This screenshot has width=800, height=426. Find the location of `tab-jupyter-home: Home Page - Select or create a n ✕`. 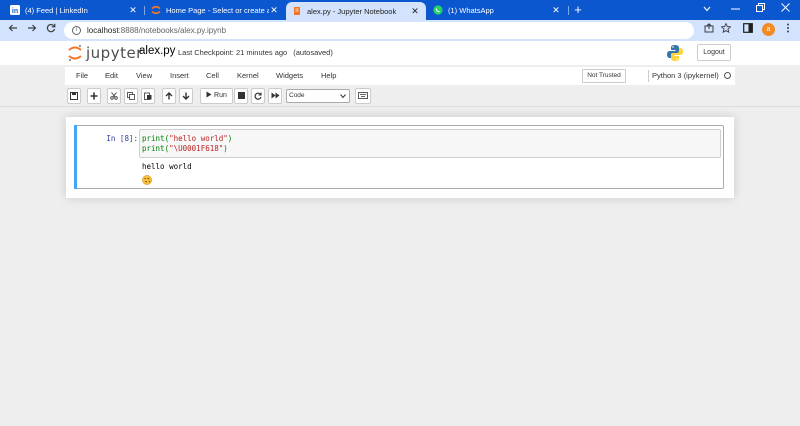

tab-jupyter-home: Home Page - Select or create a n ✕ is located at coordinates (215, 10).